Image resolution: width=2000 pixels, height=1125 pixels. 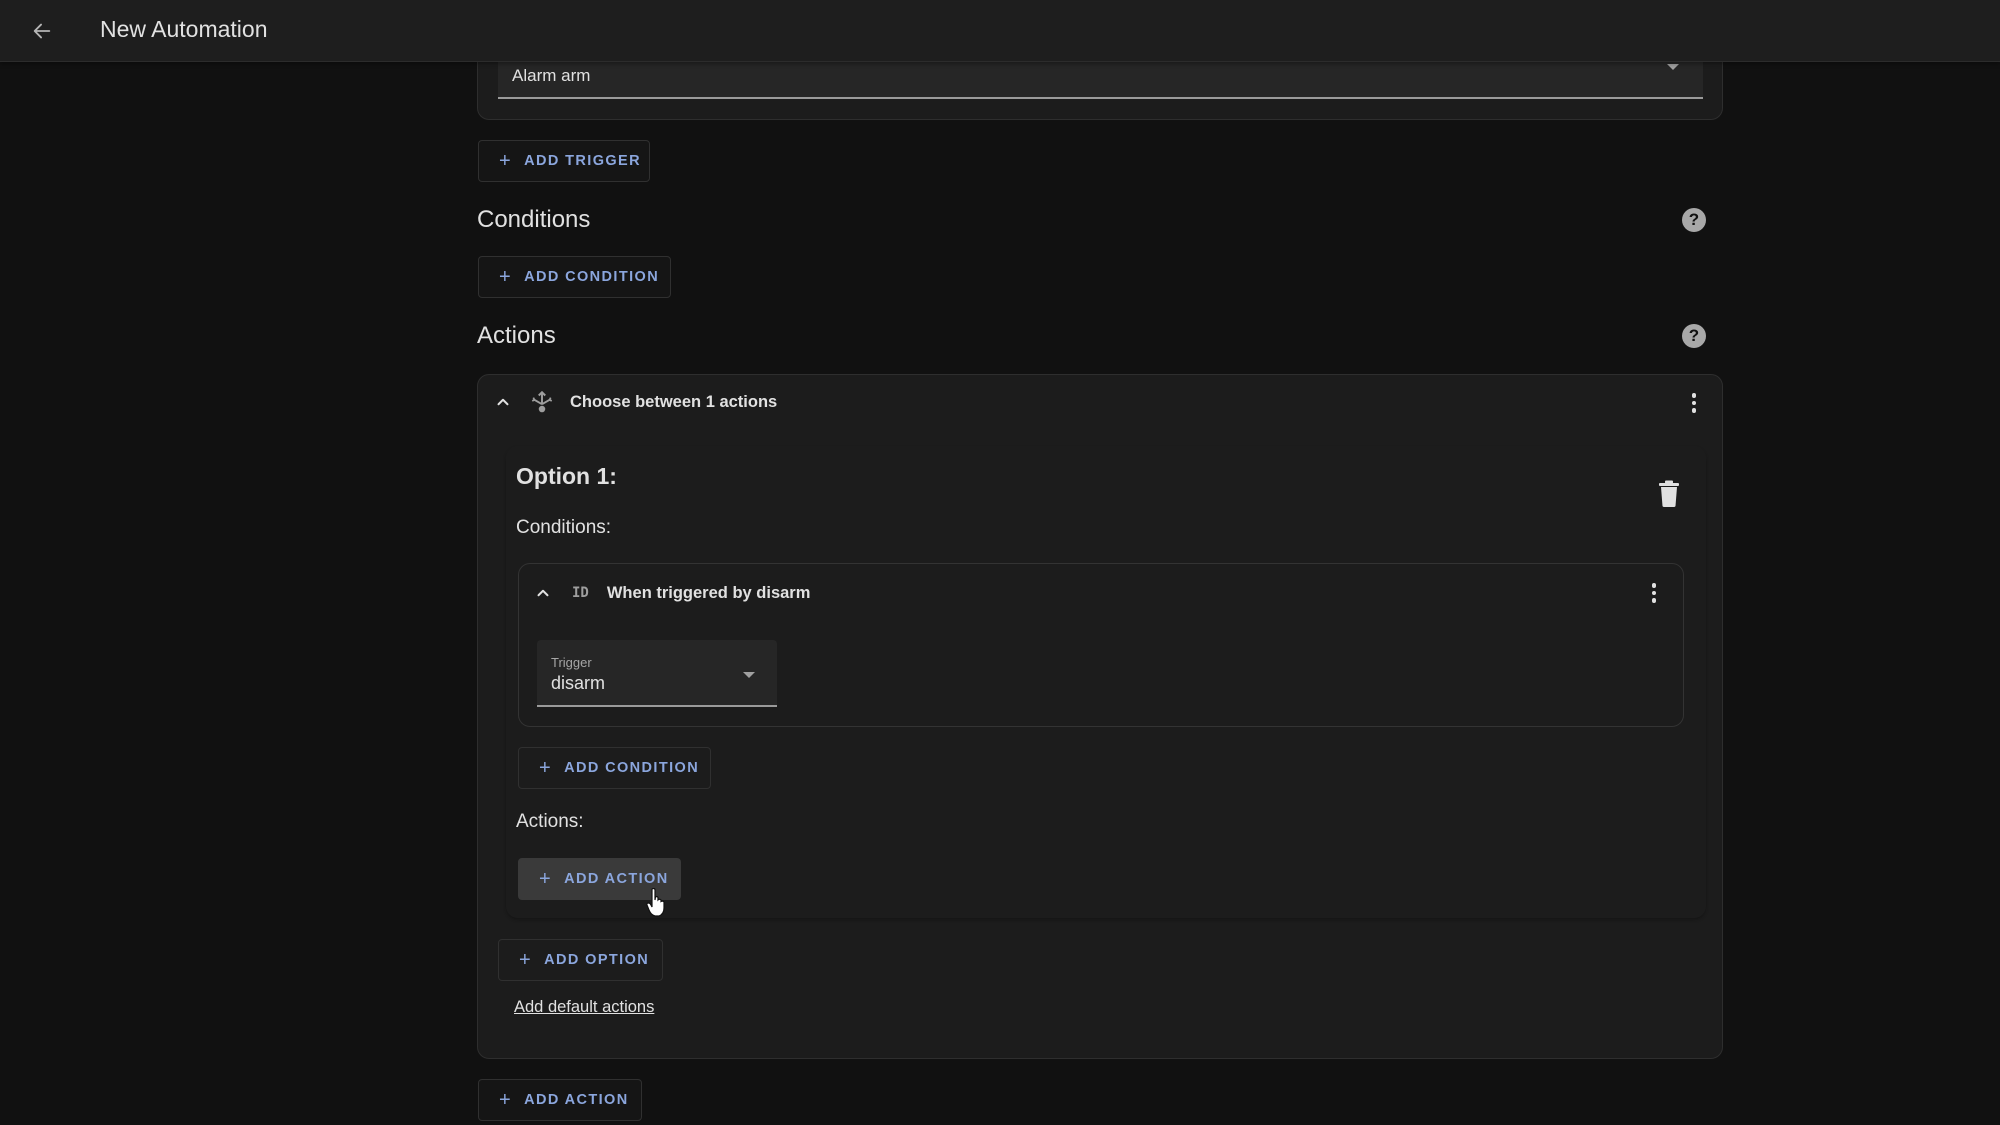 I want to click on condition-menu-icon, so click(x=1654, y=593).